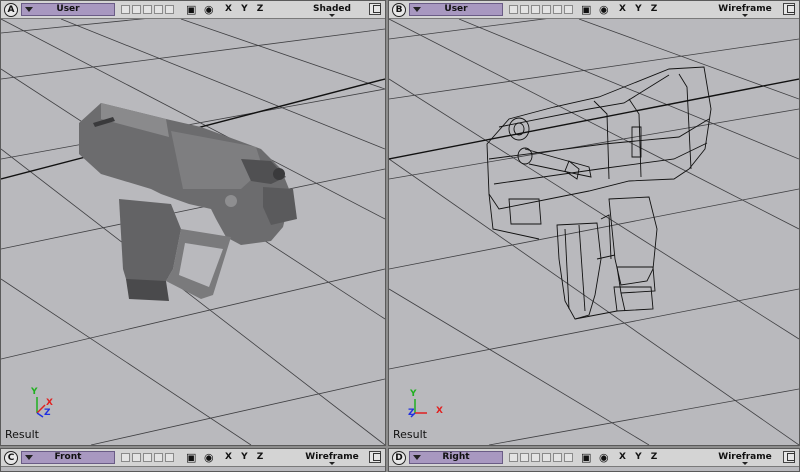 This screenshot has height=472, width=800. I want to click on camera-label: Right, so click(456, 457).